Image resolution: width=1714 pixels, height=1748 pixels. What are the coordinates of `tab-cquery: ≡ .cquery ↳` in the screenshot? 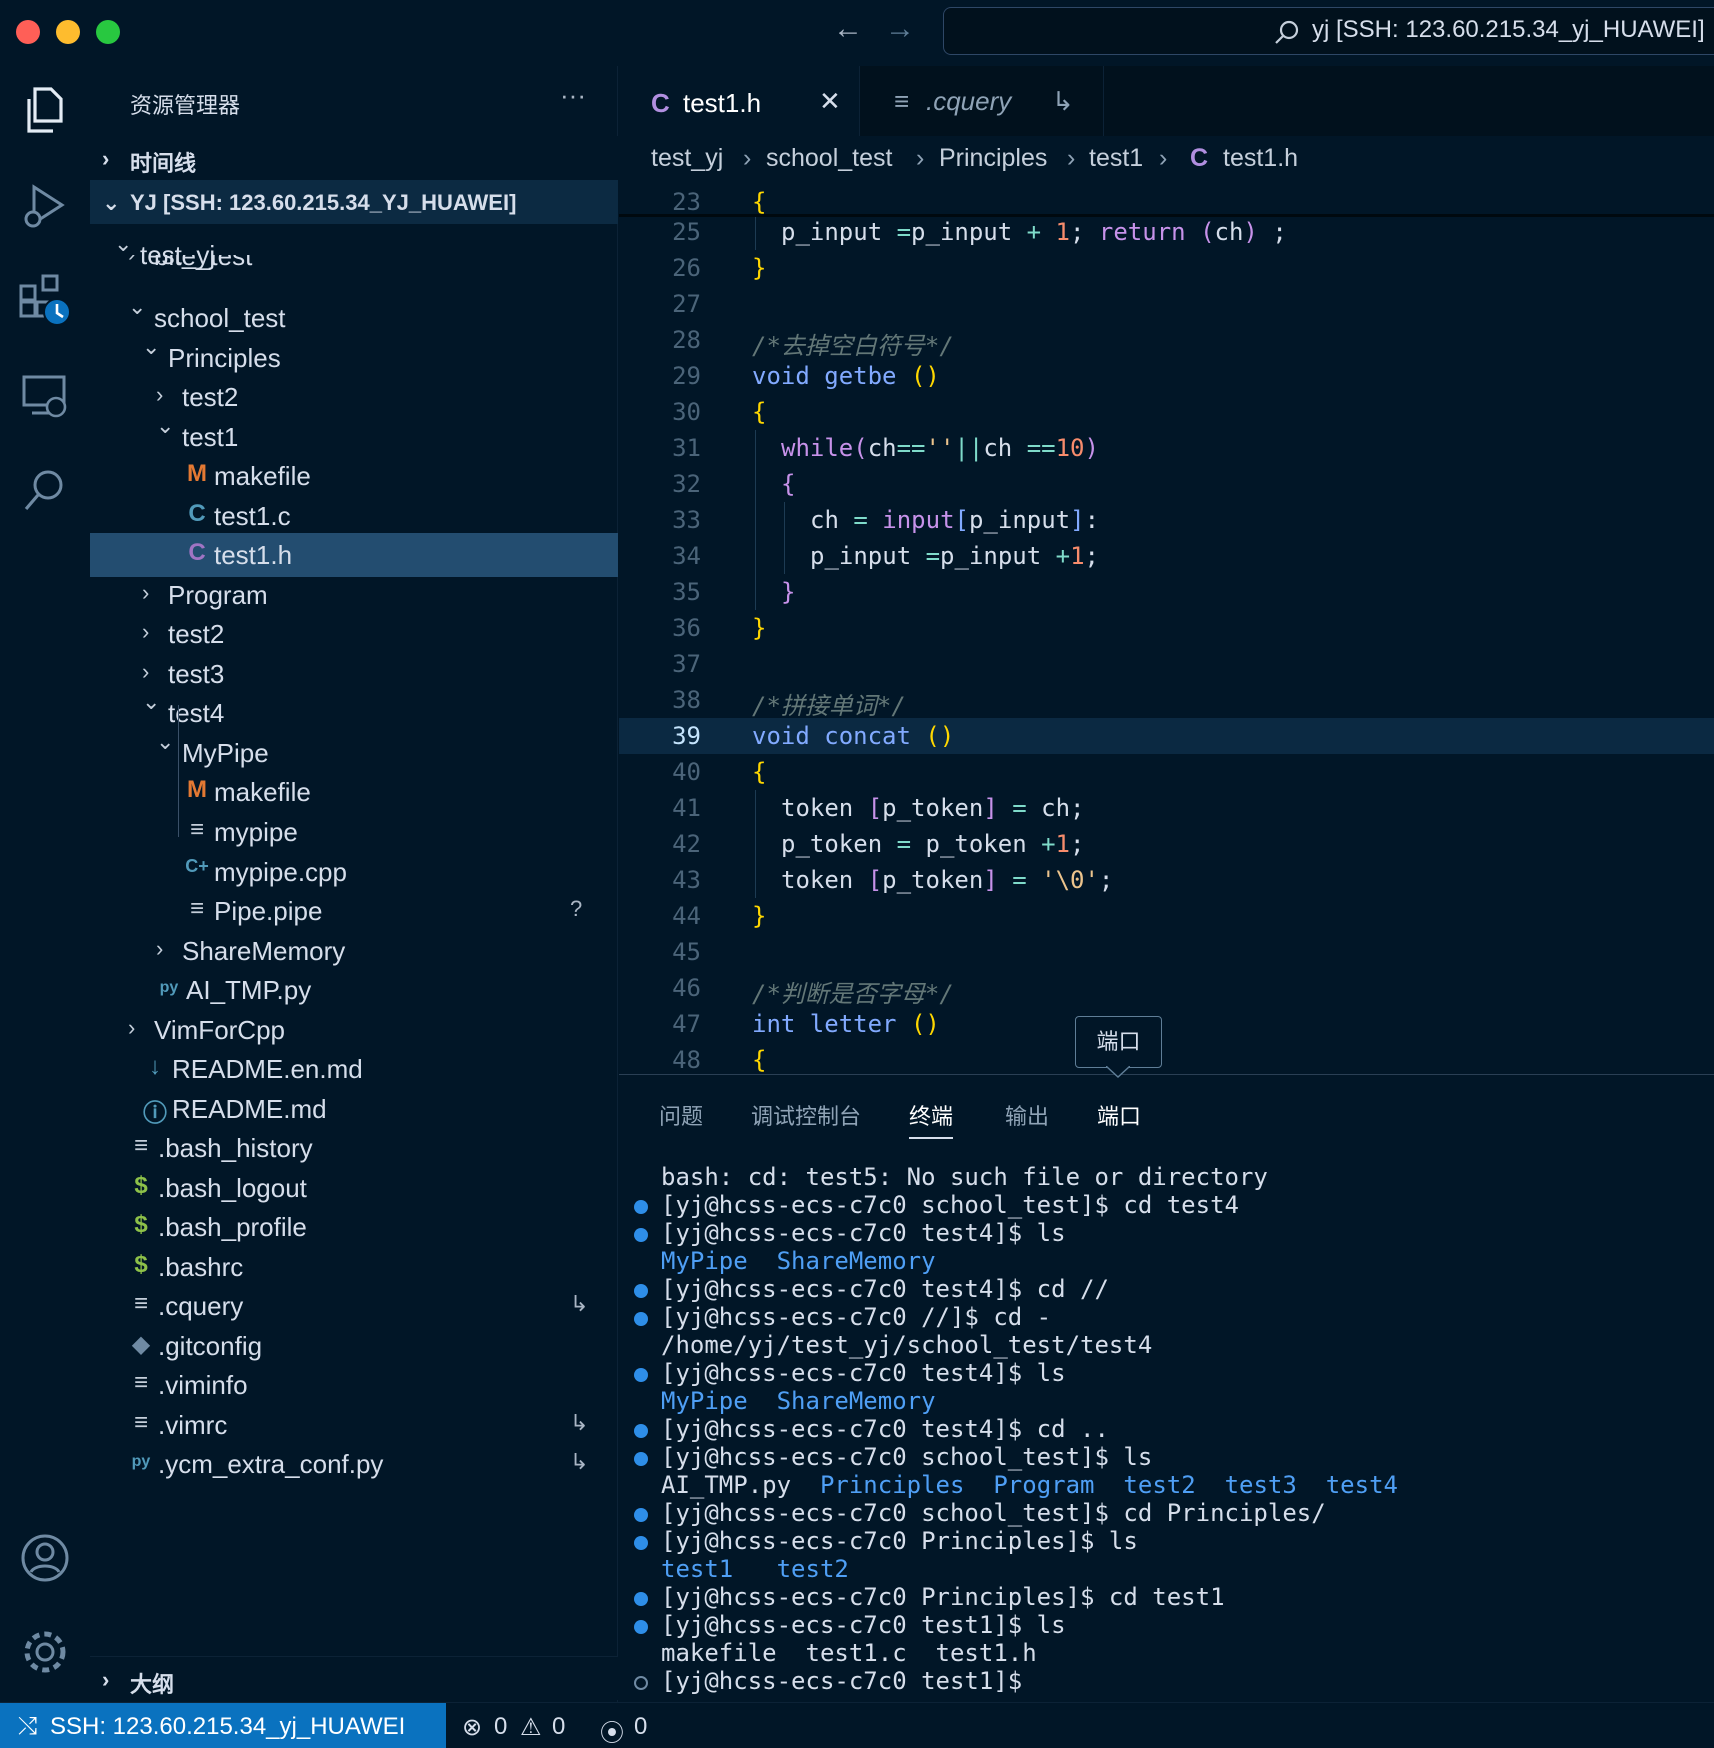 It's located at (981, 101).